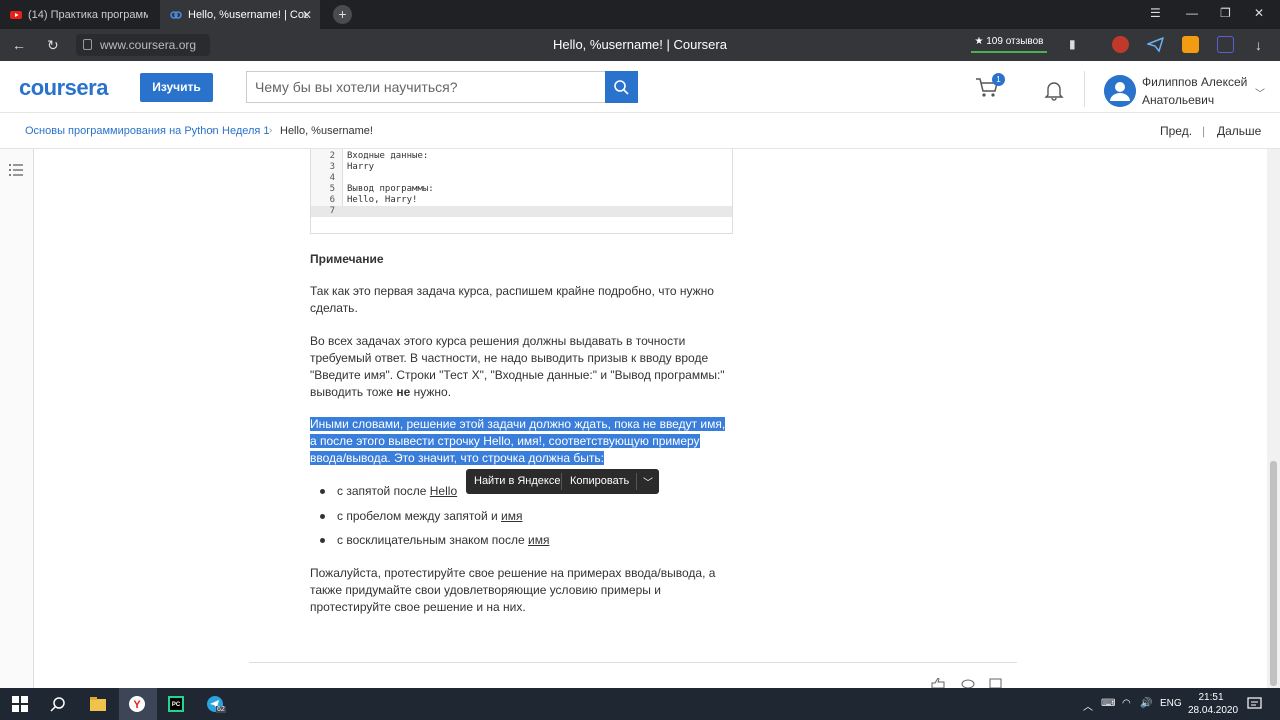 Image resolution: width=1280 pixels, height=720 pixels. Describe the element at coordinates (332, 211) in the screenshot. I see `code-line: 7` at that location.